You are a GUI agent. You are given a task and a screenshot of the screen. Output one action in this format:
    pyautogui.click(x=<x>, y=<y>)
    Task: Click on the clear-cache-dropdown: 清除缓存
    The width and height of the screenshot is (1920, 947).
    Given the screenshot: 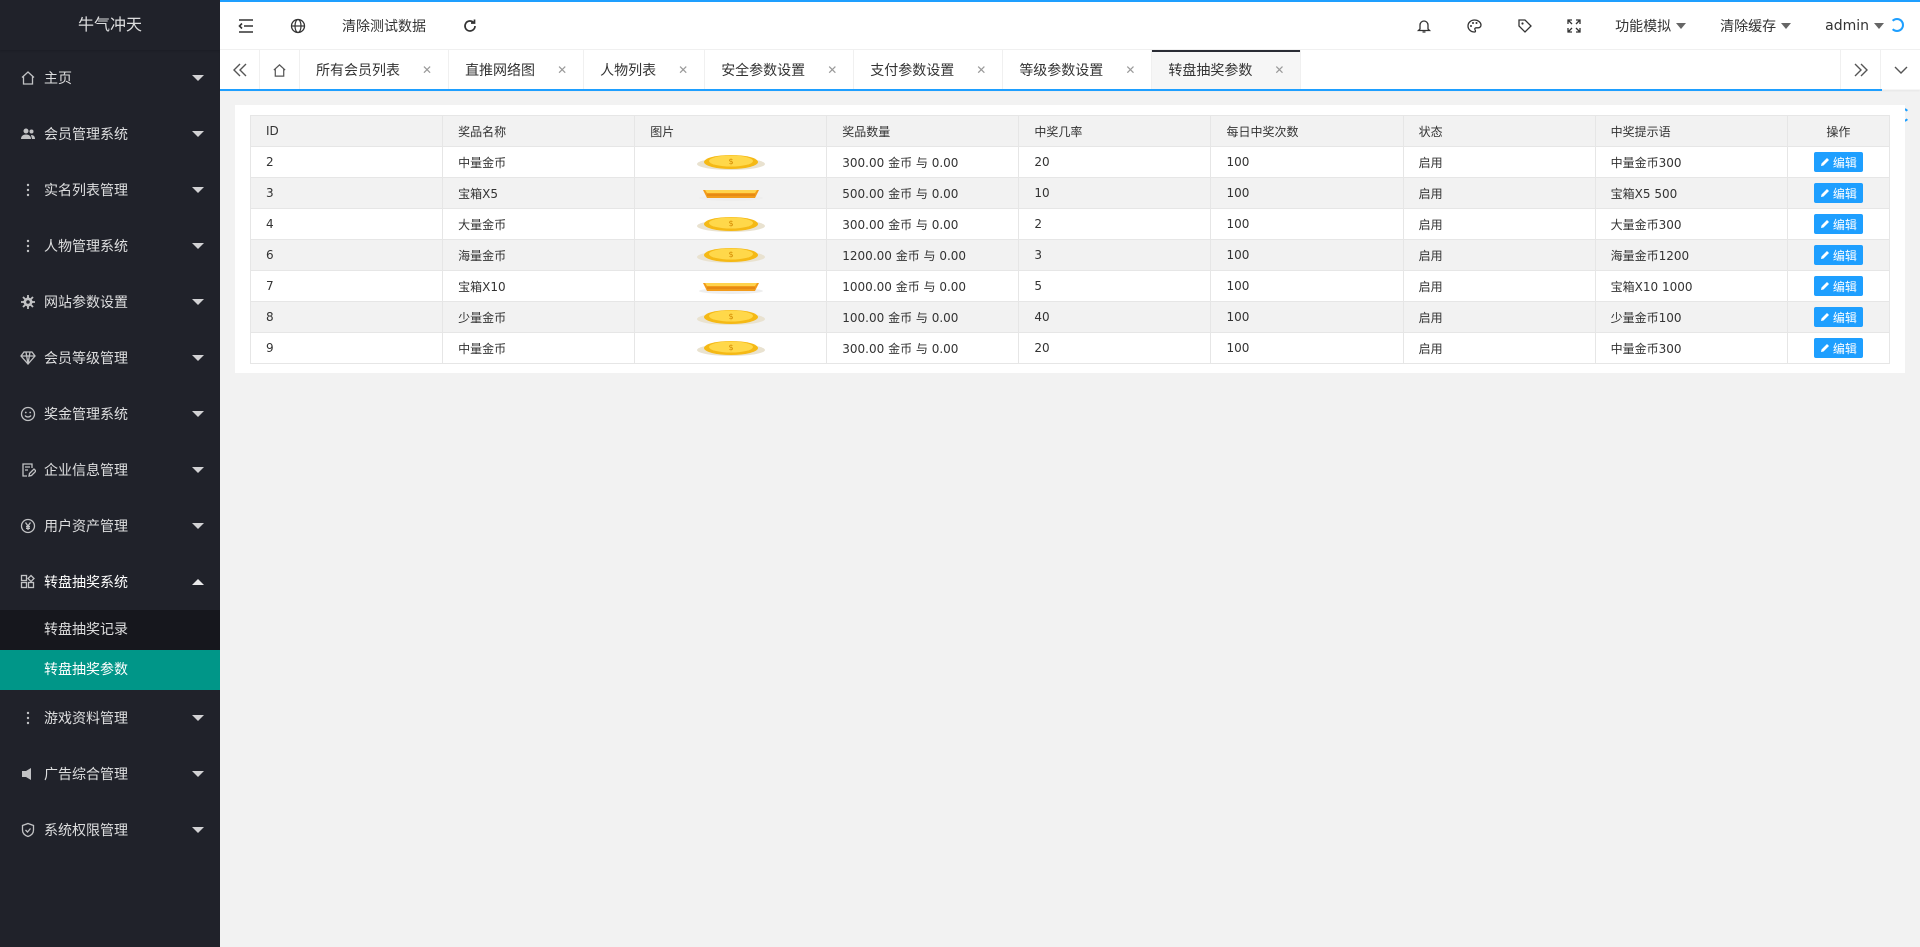 What is the action you would take?
    pyautogui.click(x=1755, y=25)
    